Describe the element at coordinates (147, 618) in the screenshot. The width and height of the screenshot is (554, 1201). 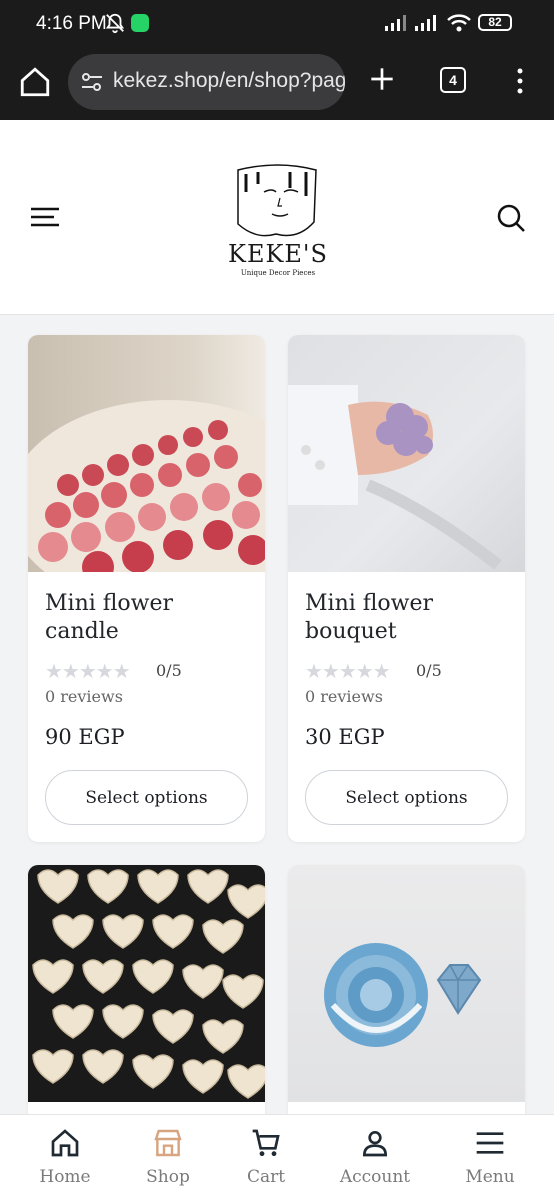
I see `product-title: Mini flower candle` at that location.